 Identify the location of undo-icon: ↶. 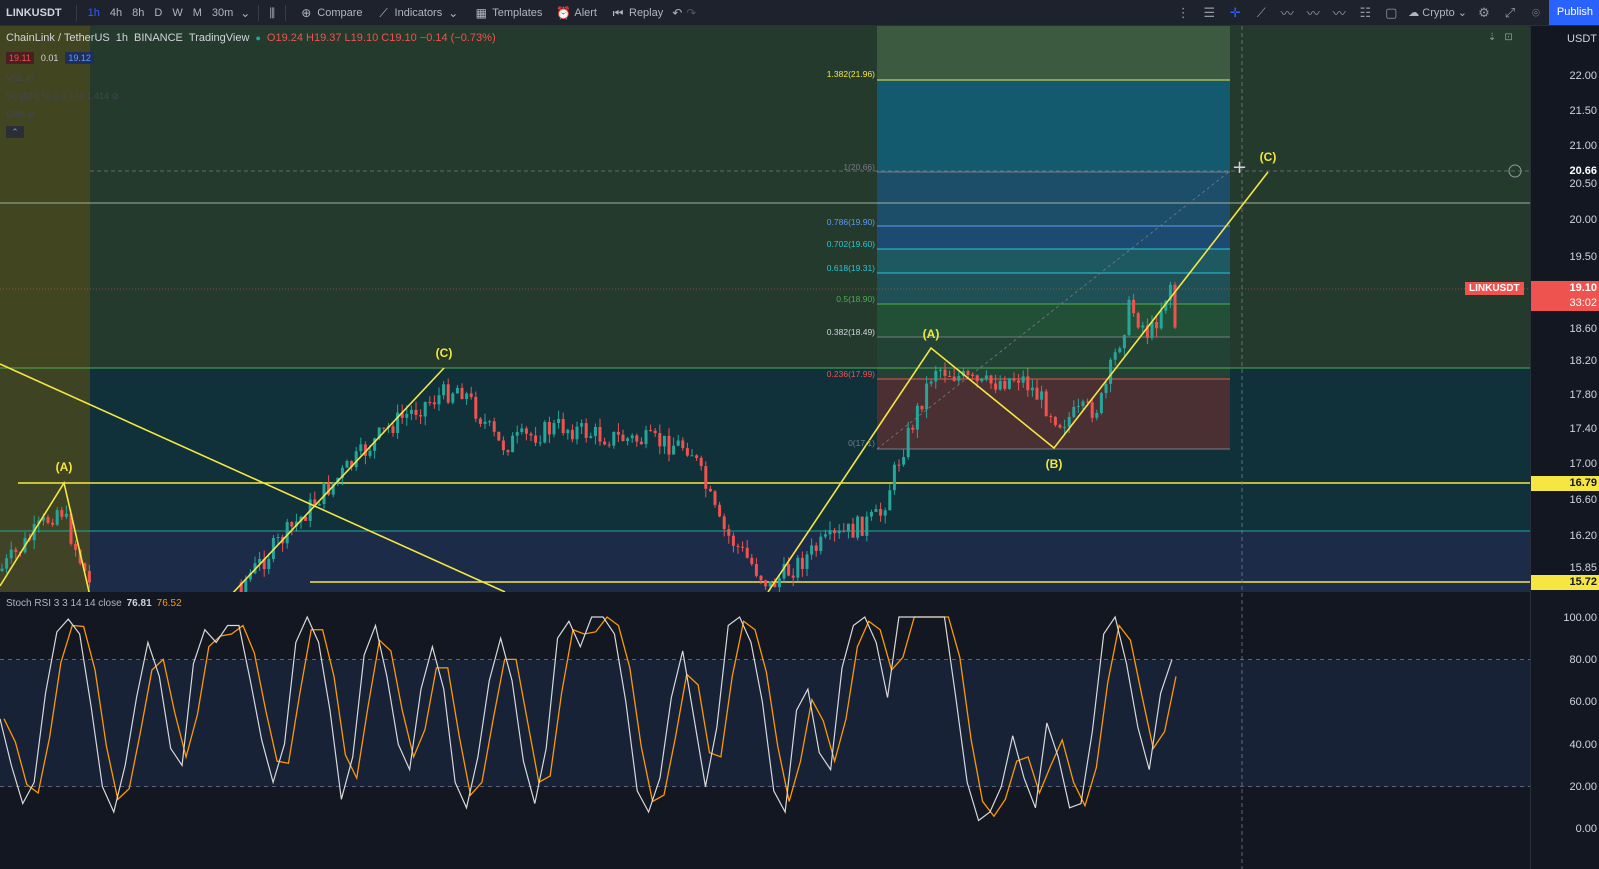
(677, 13).